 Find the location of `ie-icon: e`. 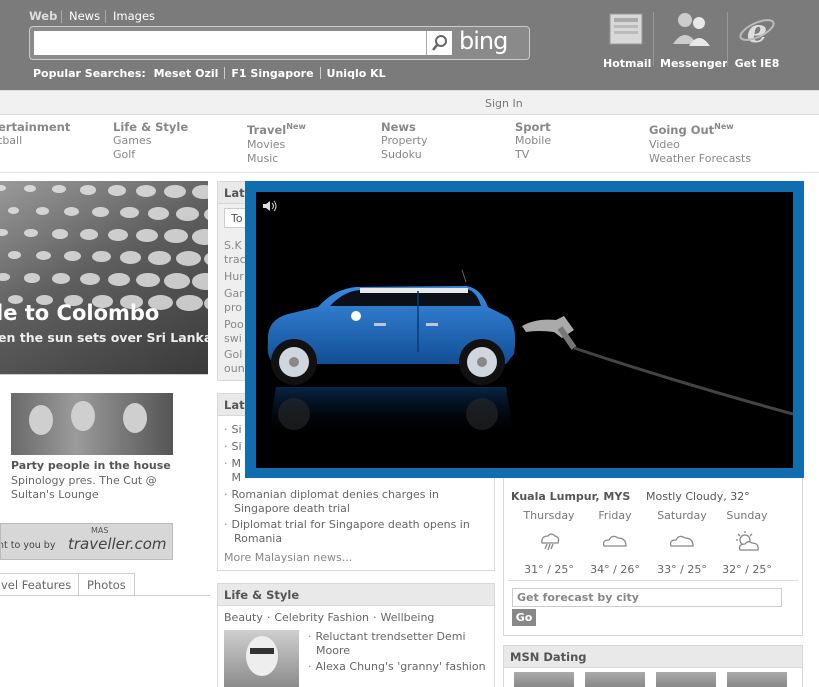

ie-icon: e is located at coordinates (757, 31).